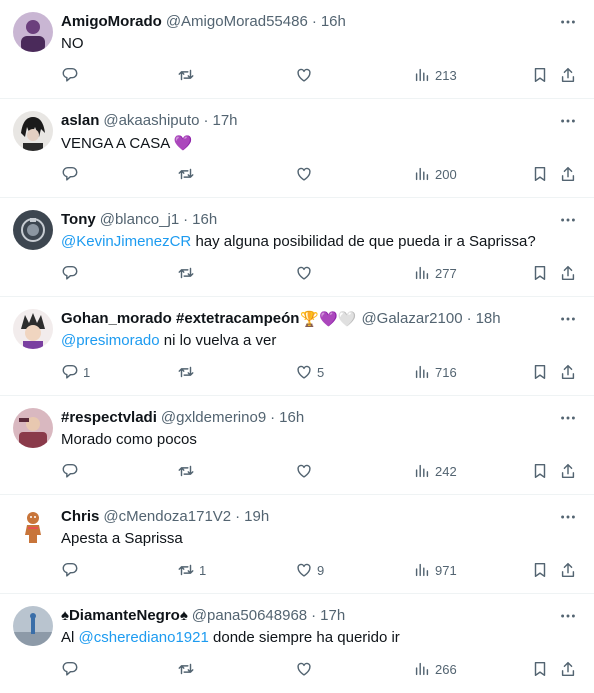 The height and width of the screenshot is (693, 594). I want to click on like-button: 9, so click(309, 570).